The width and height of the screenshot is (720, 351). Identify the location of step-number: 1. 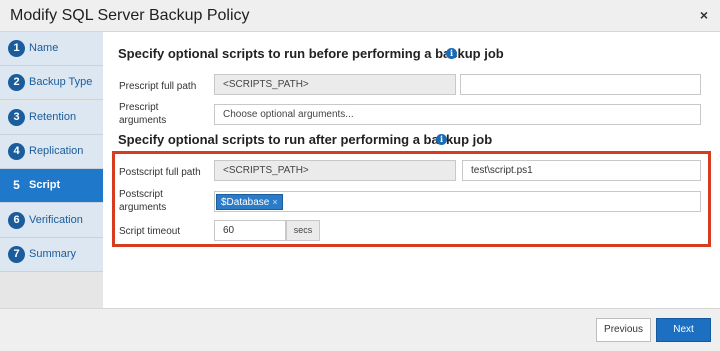
(16, 48).